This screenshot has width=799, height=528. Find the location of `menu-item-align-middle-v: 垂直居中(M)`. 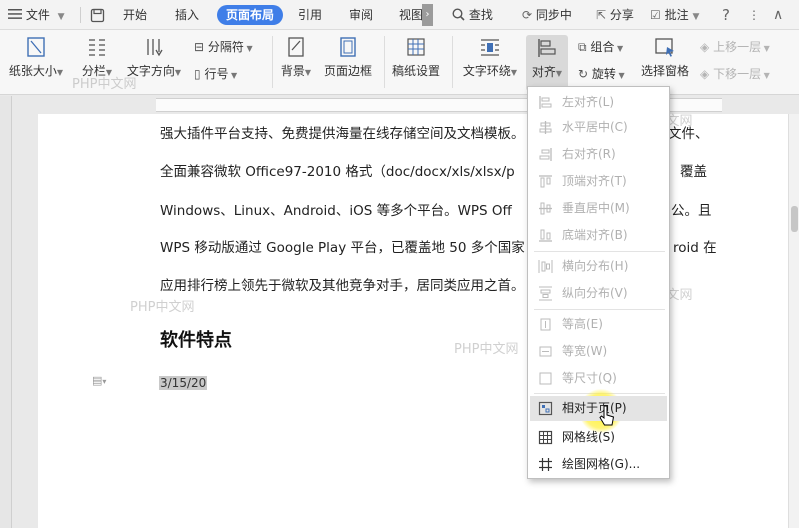

menu-item-align-middle-v: 垂直居中(M) is located at coordinates (598, 208).